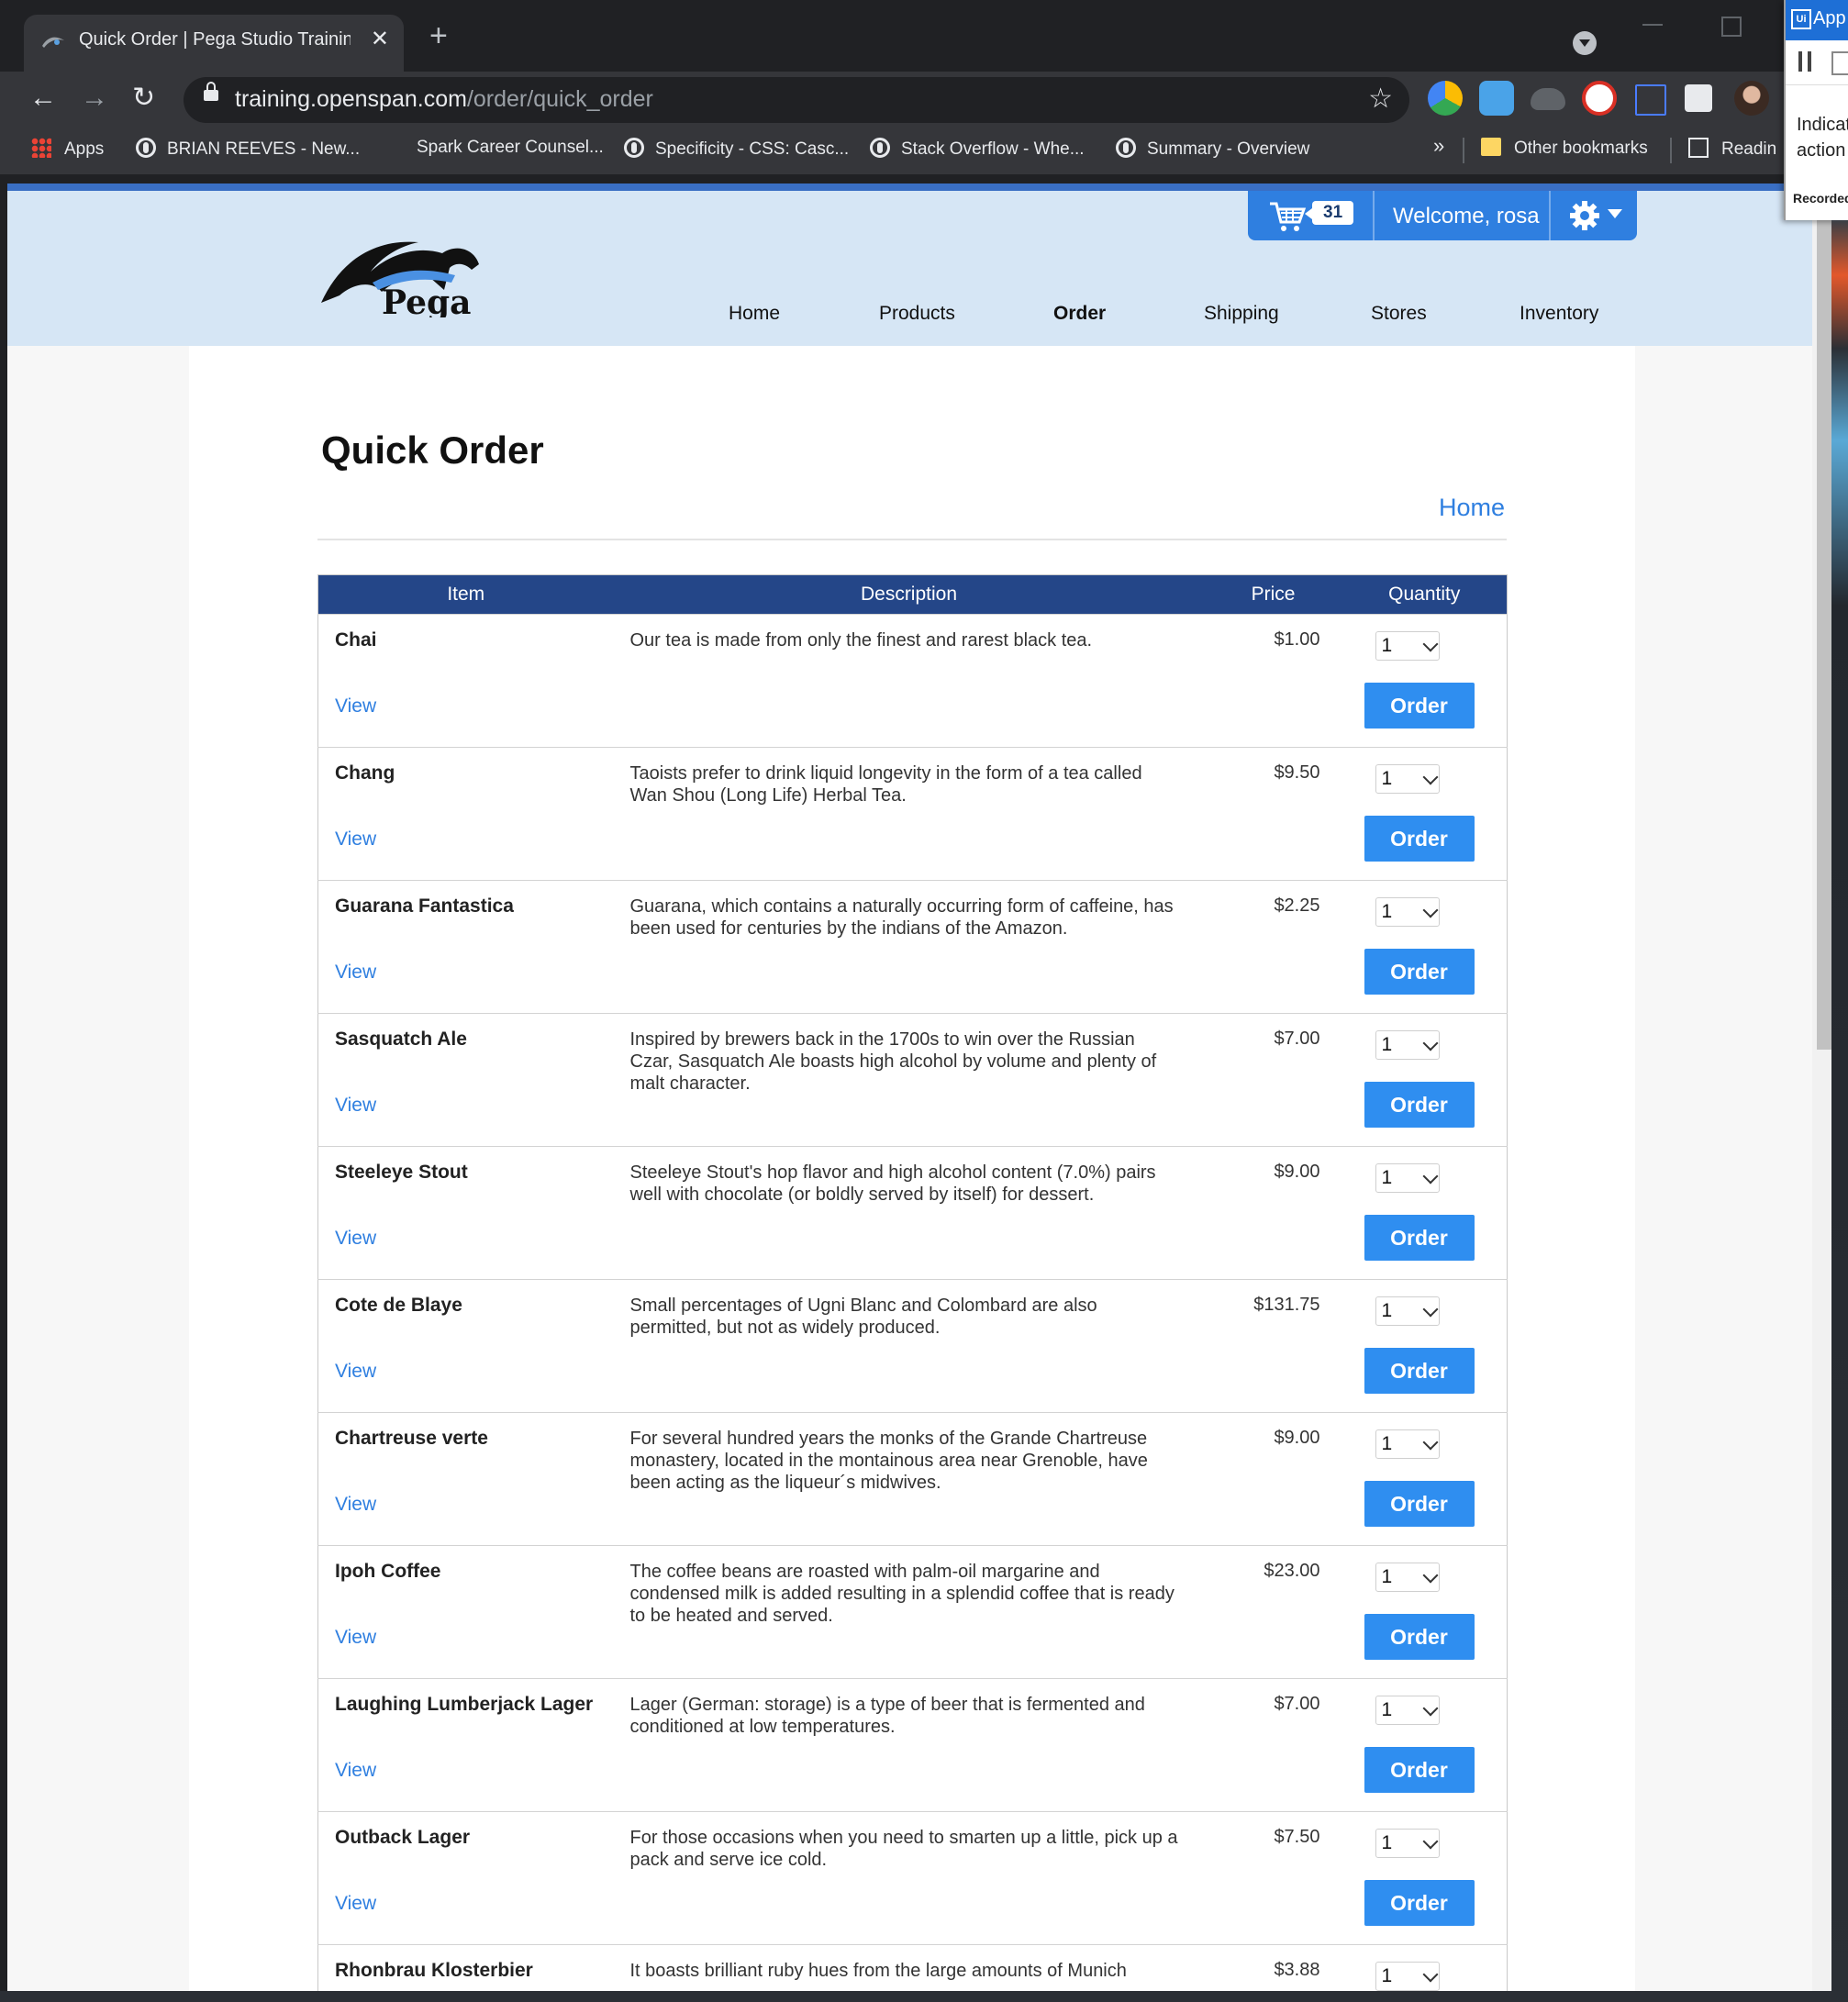  I want to click on extensions-puzzle-icon, so click(1698, 98).